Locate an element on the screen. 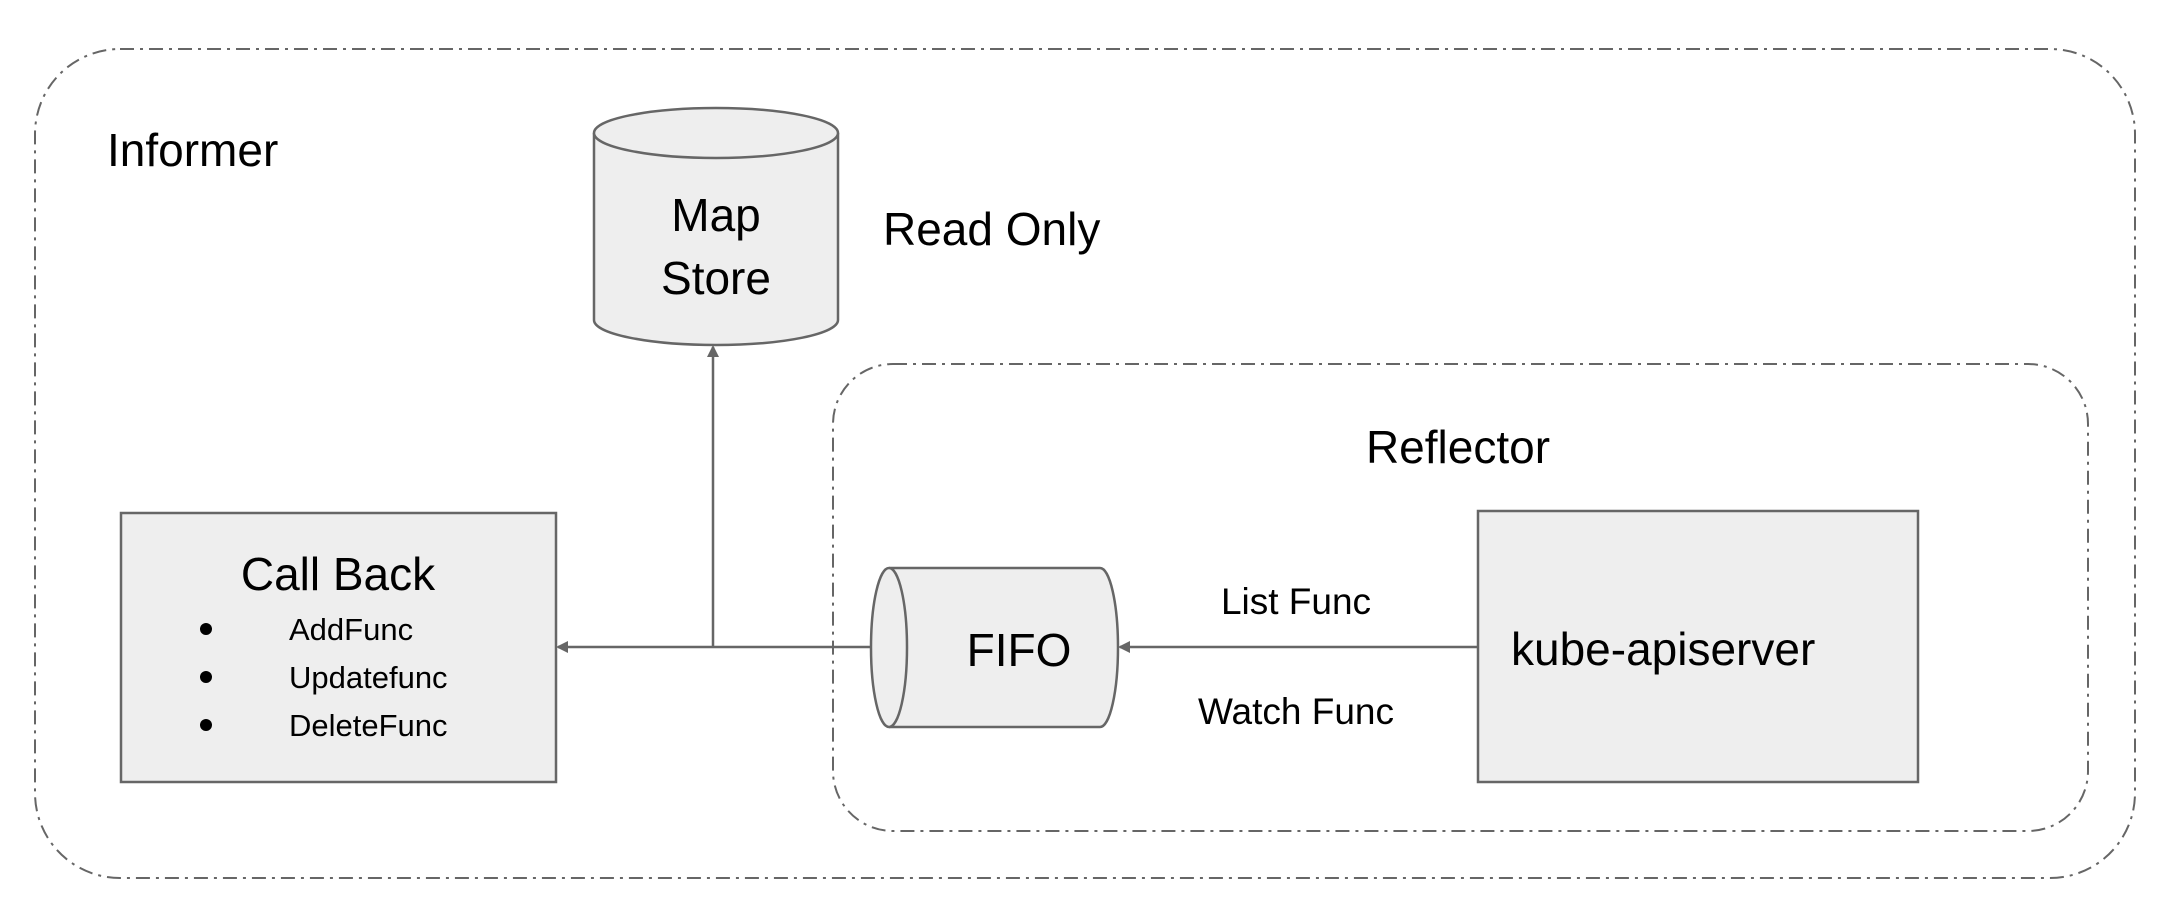 This screenshot has width=2178, height=918. map-store-cylinder: Map Store is located at coordinates (716, 226).